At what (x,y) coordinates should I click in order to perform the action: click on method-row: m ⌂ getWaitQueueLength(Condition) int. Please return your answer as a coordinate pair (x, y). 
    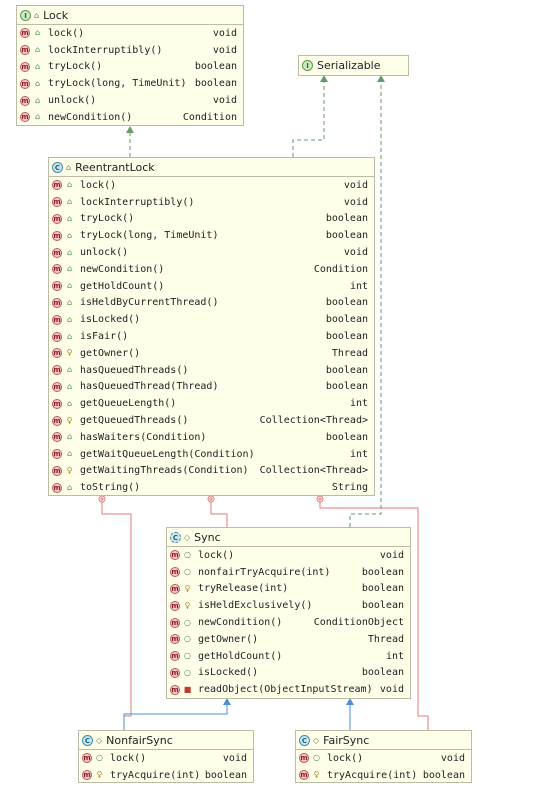
    Looking at the image, I should click on (211, 454).